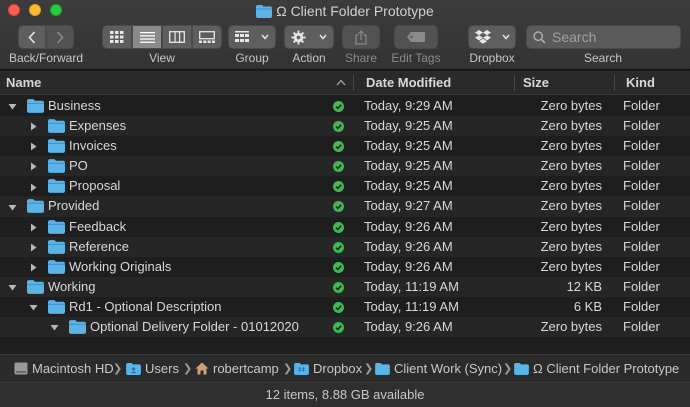  I want to click on search-field, so click(603, 37).